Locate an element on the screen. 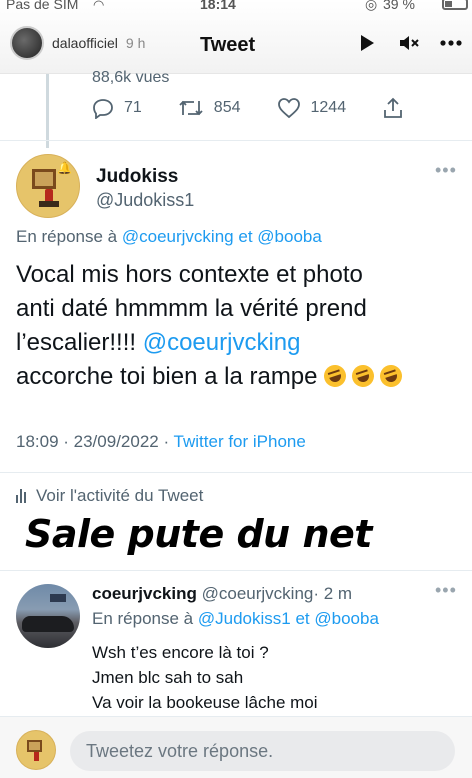 This screenshot has height=778, width=472. tweet-line: l’escalier!!!! @coeurjvcking is located at coordinates (241, 343).